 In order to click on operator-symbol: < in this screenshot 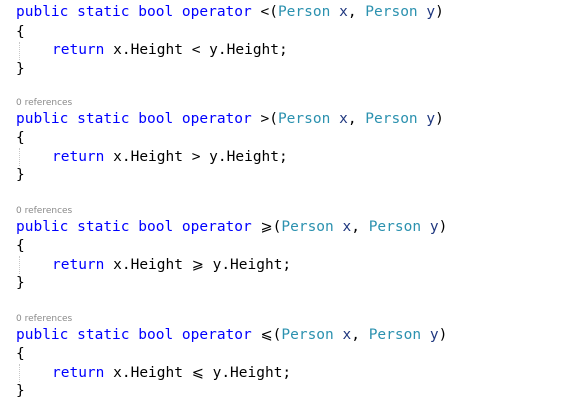, I will do `click(265, 12)`.